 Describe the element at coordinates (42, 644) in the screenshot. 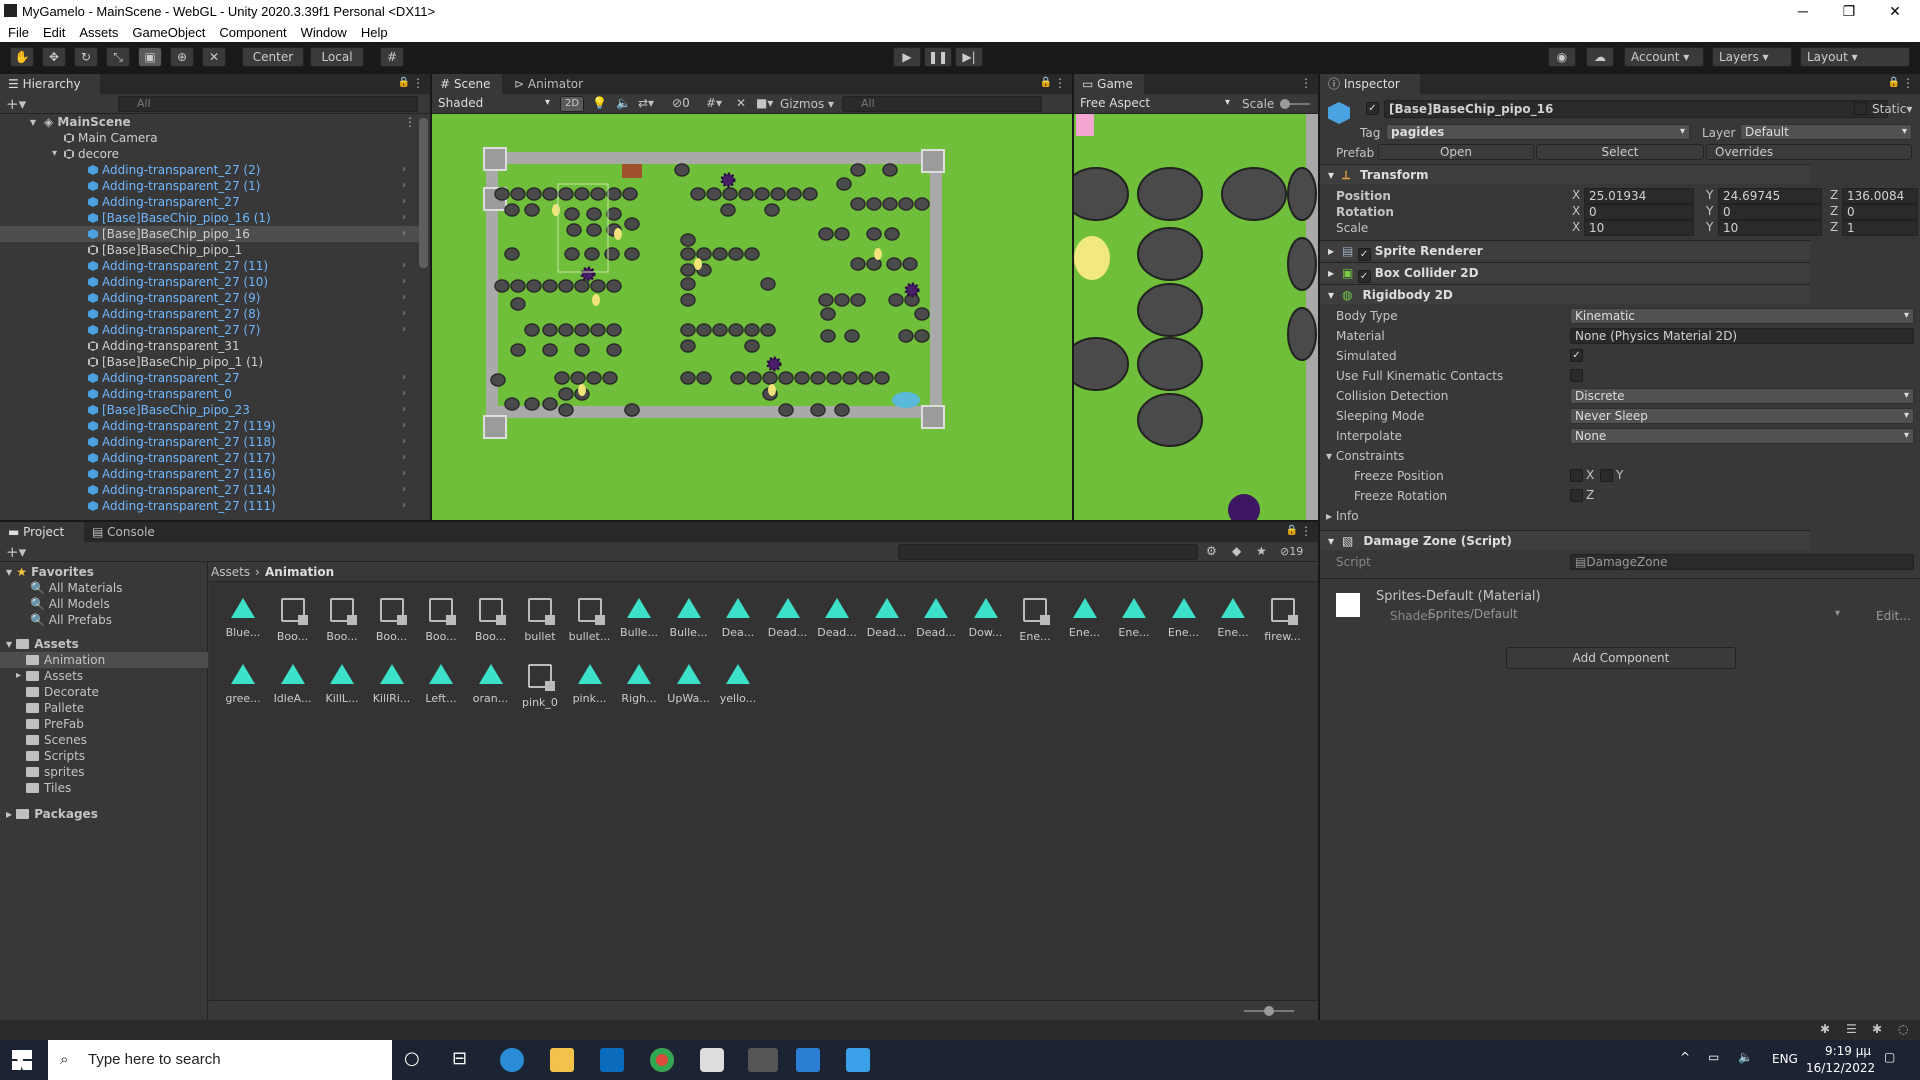

I see `assets-root-node: ▾ Assets` at that location.